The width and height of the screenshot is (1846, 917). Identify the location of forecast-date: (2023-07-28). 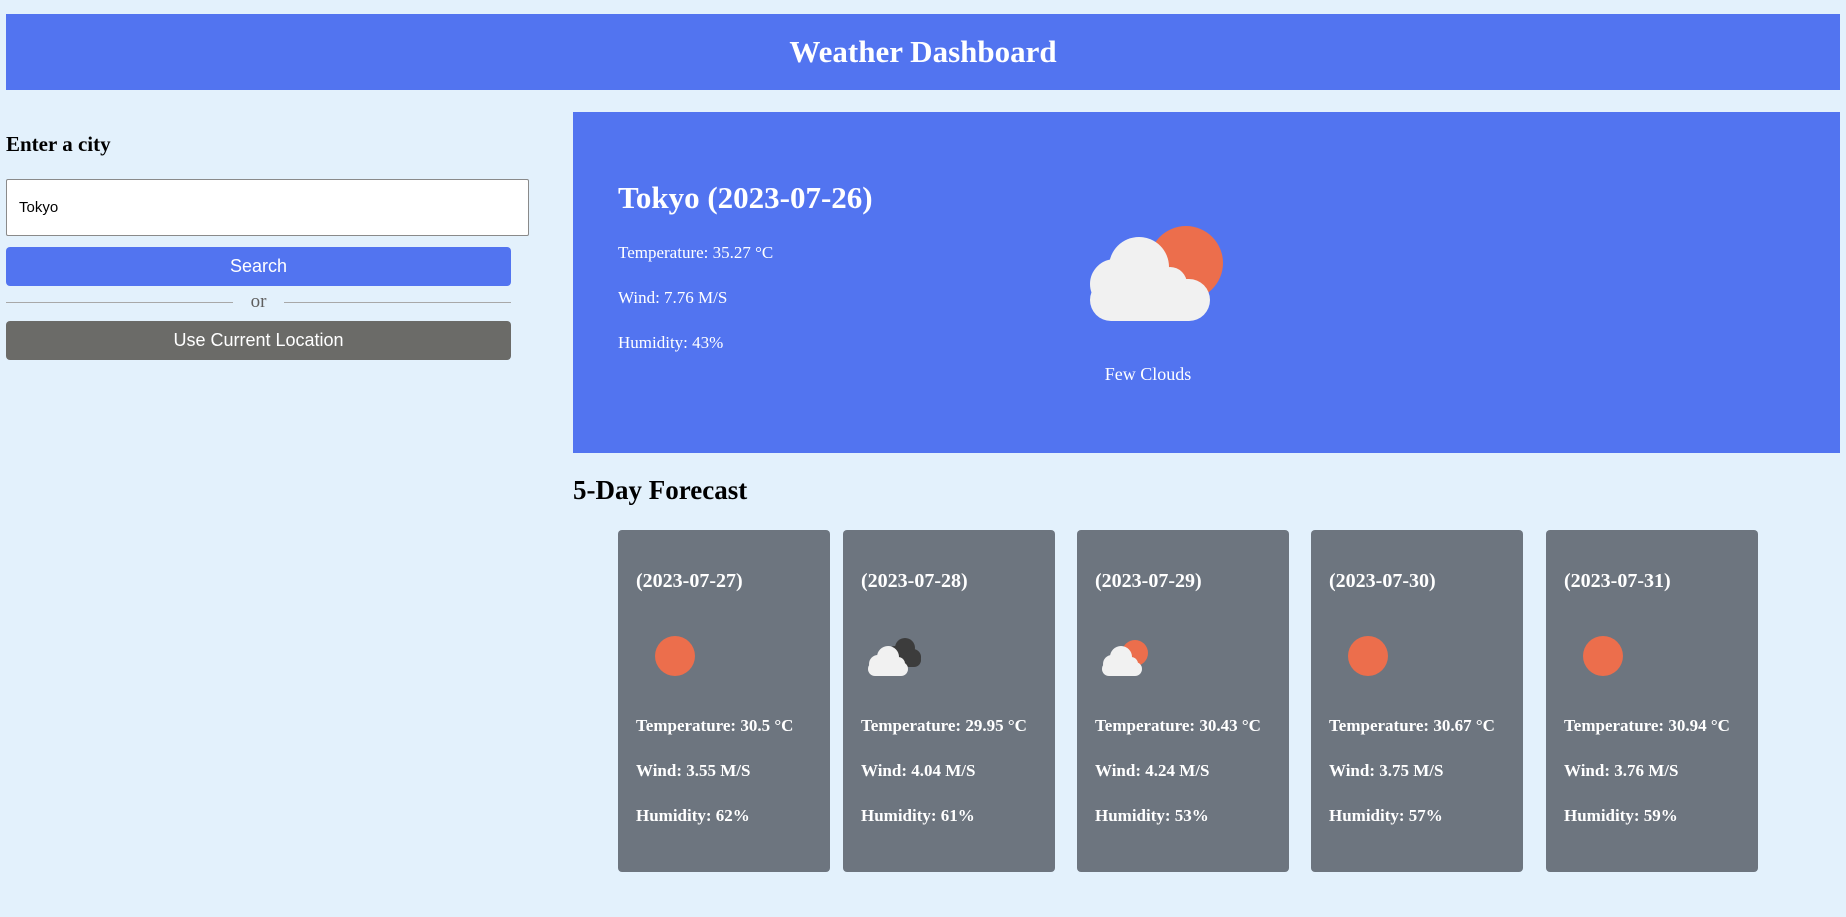
(914, 581).